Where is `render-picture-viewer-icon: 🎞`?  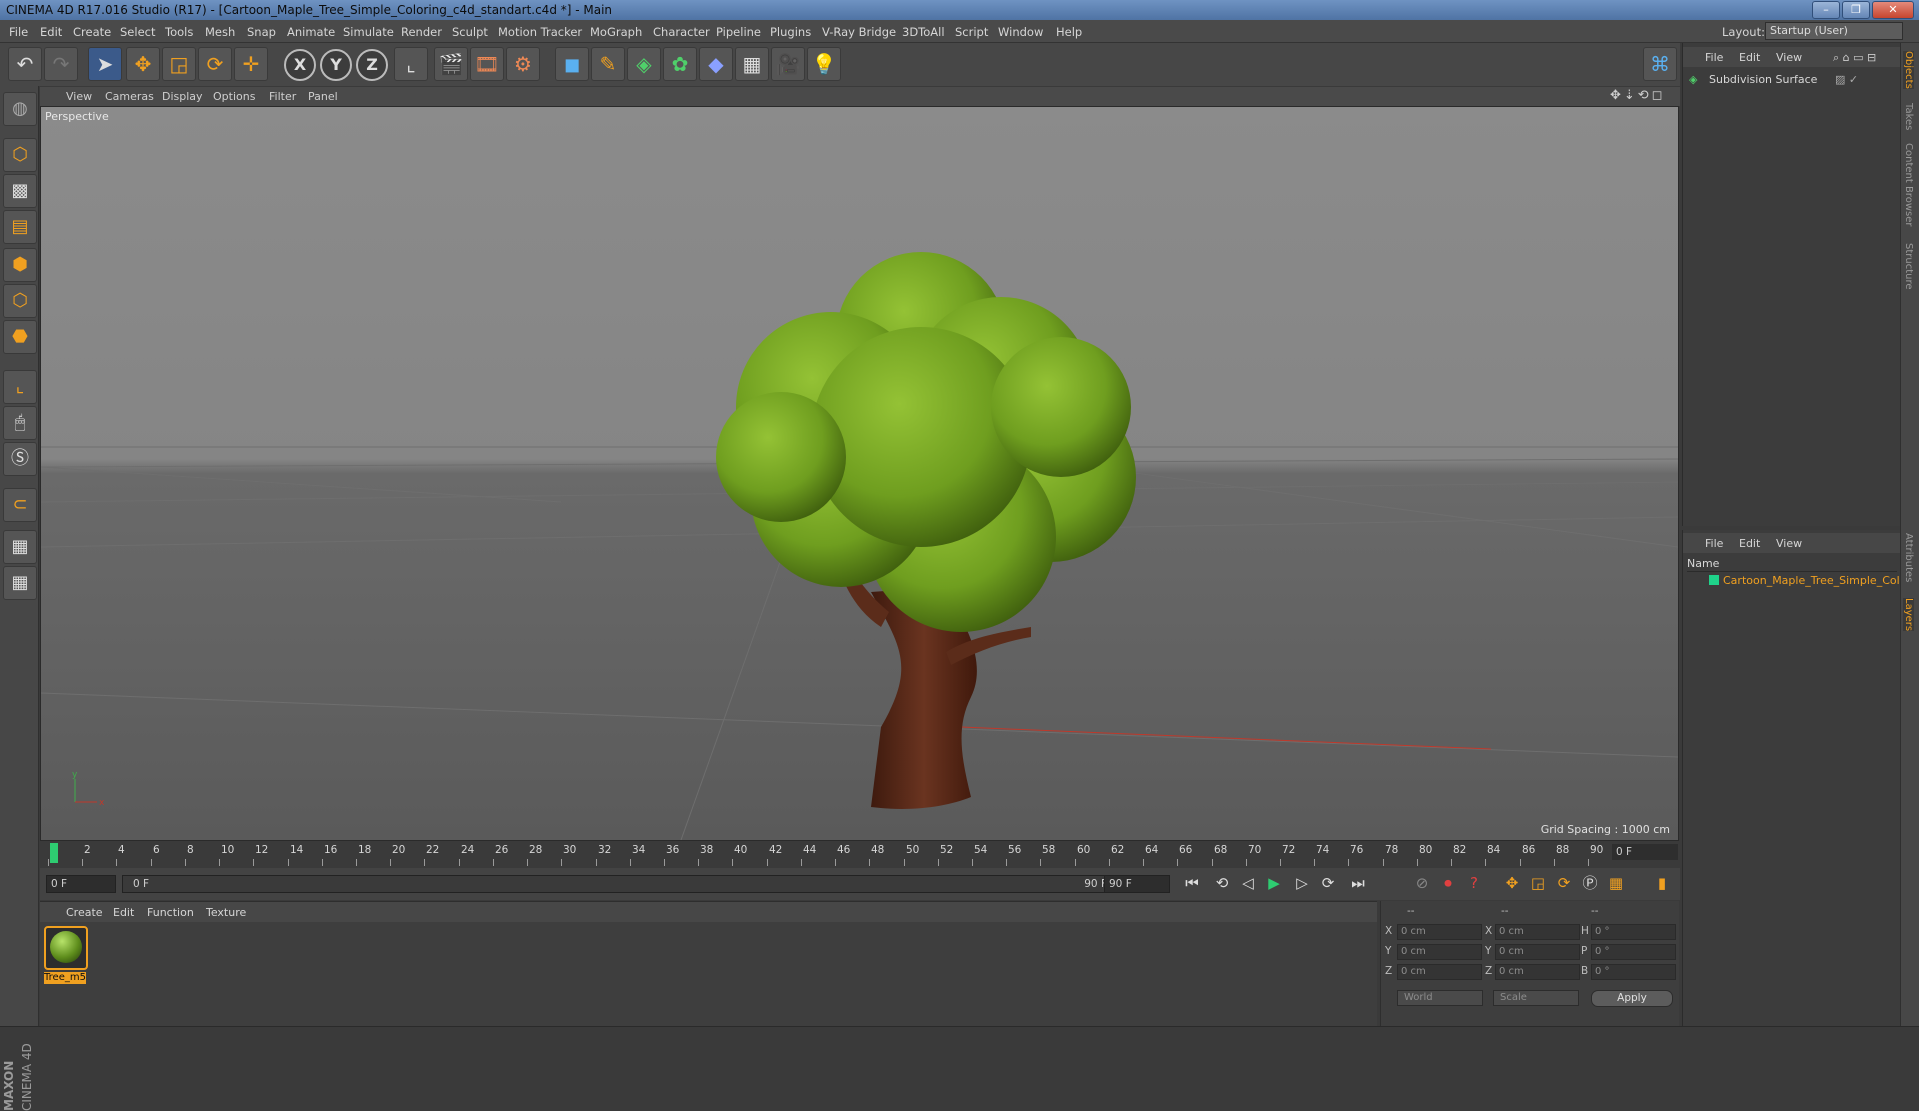
render-picture-viewer-icon: 🎞 is located at coordinates (487, 64).